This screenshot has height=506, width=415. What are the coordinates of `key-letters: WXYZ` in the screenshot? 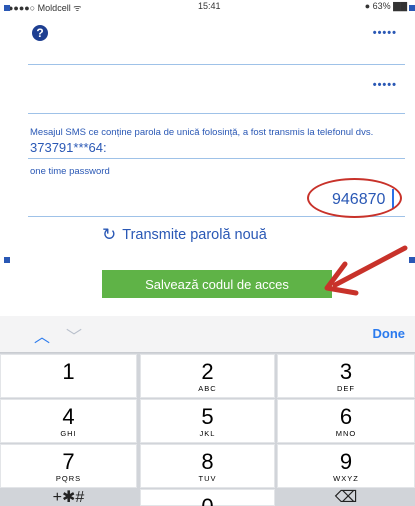 It's located at (346, 478).